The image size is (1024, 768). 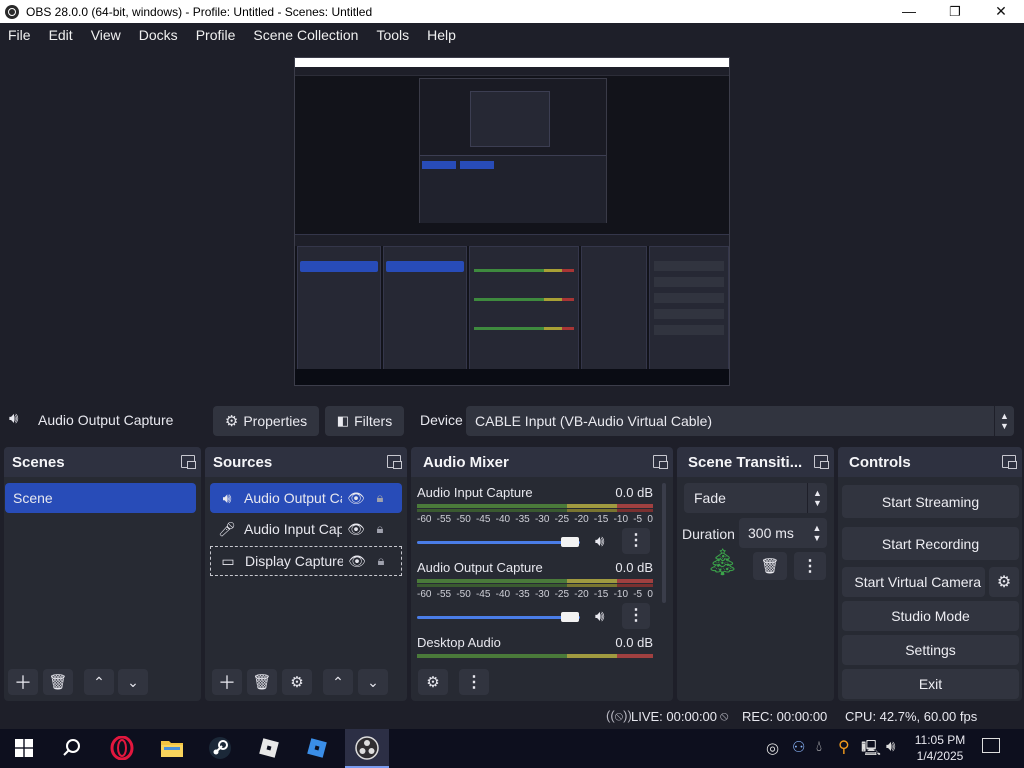 What do you see at coordinates (940, 748) in the screenshot?
I see `clock: 11:05 PM 1/4/2025` at bounding box center [940, 748].